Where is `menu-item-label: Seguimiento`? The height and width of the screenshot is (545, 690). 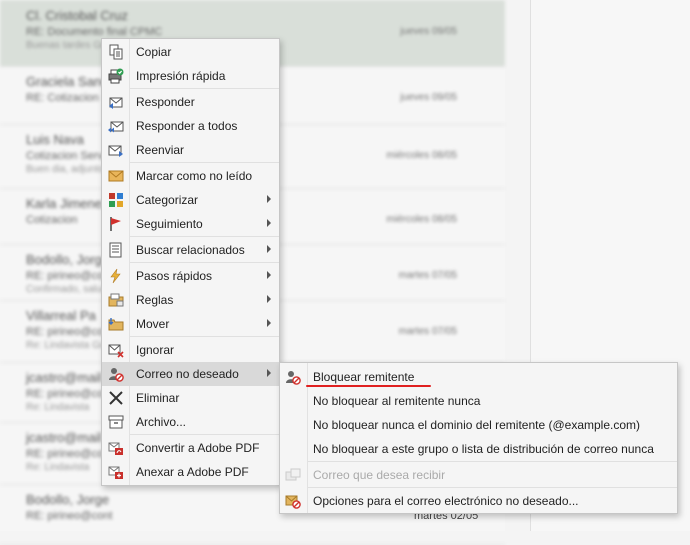
menu-item-label: Seguimiento is located at coordinates (169, 224).